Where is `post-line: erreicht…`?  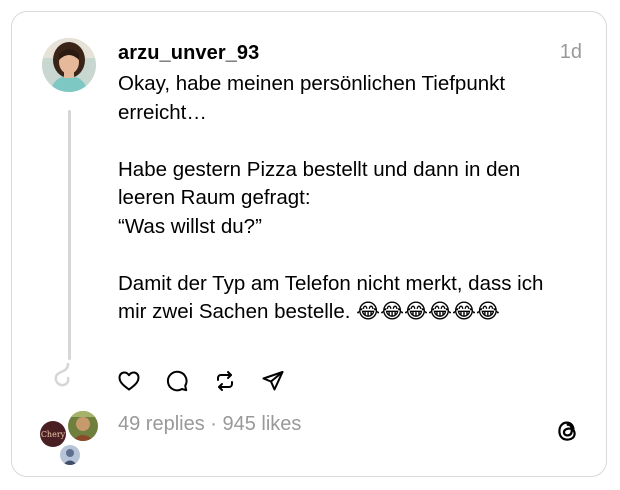
post-line: erreicht… is located at coordinates (162, 112).